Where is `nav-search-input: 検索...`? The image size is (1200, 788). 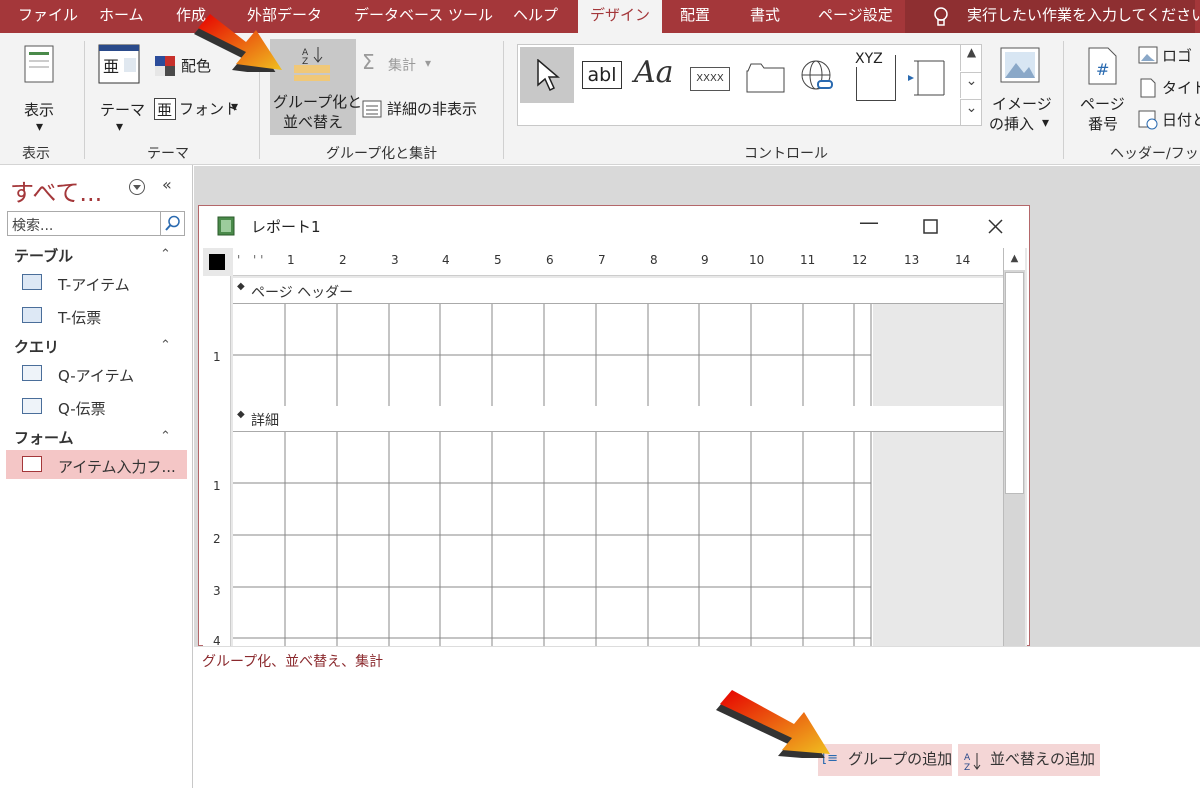 nav-search-input: 検索... is located at coordinates (96, 223).